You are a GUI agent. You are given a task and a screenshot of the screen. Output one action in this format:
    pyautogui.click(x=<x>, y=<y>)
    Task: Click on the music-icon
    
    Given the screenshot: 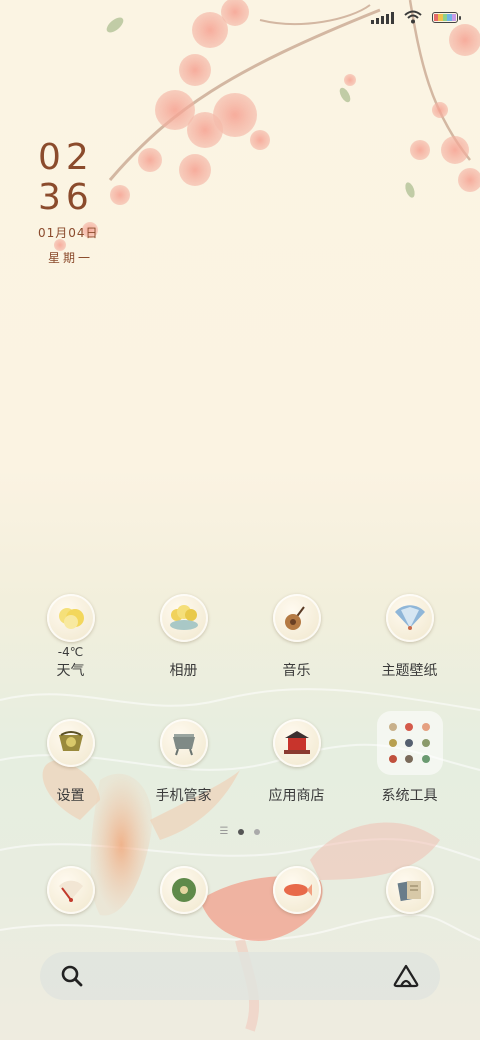 What is the action you would take?
    pyautogui.click(x=296, y=618)
    